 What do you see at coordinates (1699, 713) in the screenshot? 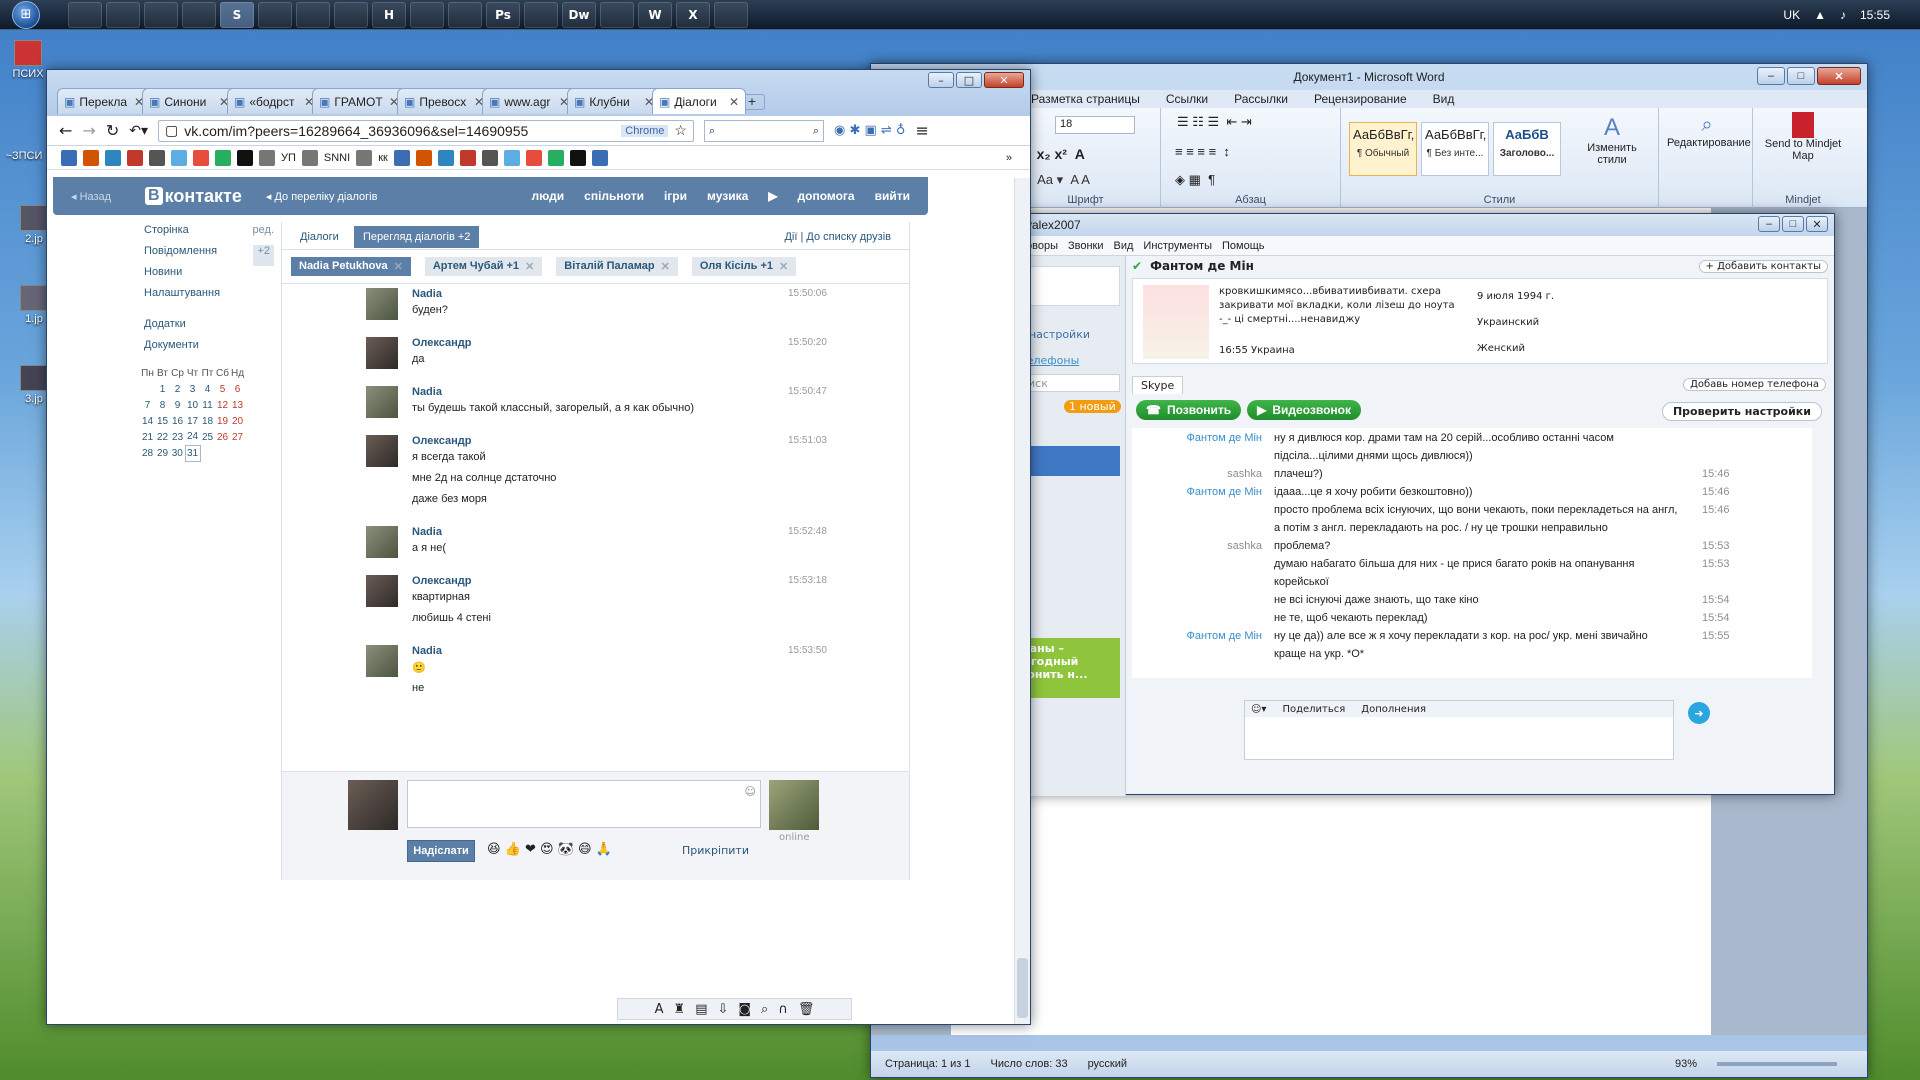
I see `send-message-icon: ➜` at bounding box center [1699, 713].